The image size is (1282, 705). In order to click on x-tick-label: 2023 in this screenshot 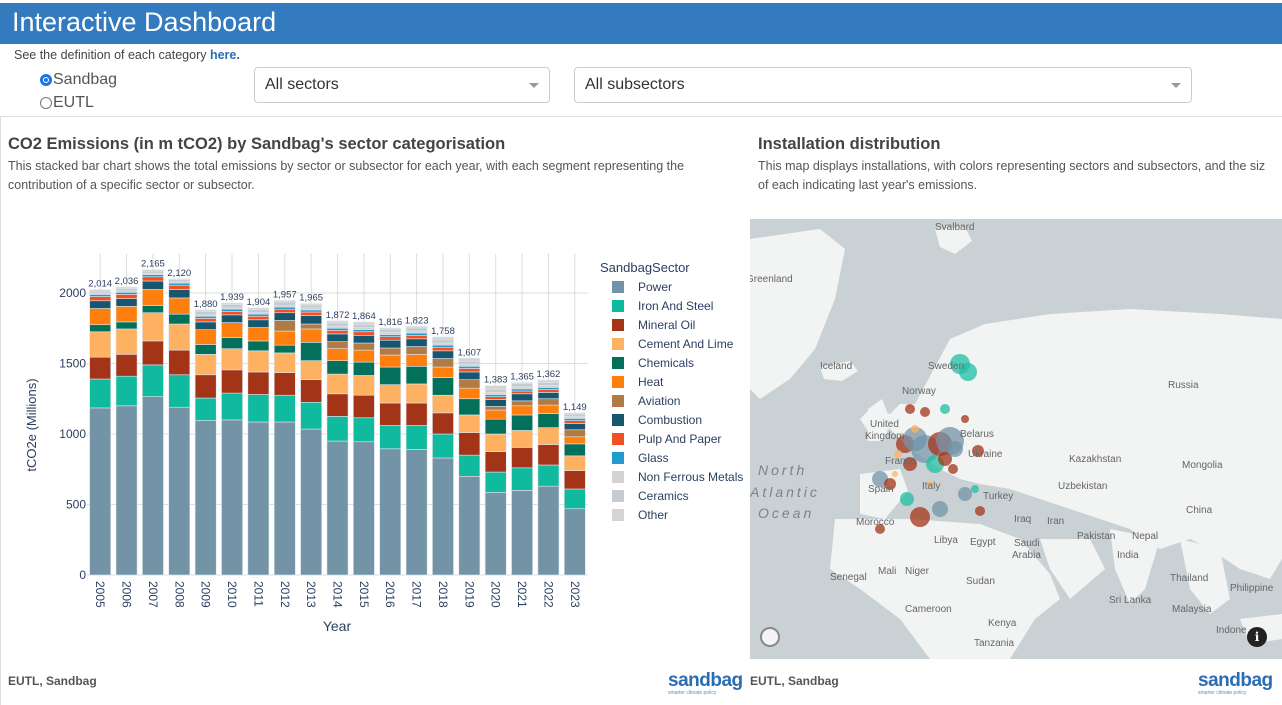, I will do `click(575, 594)`.